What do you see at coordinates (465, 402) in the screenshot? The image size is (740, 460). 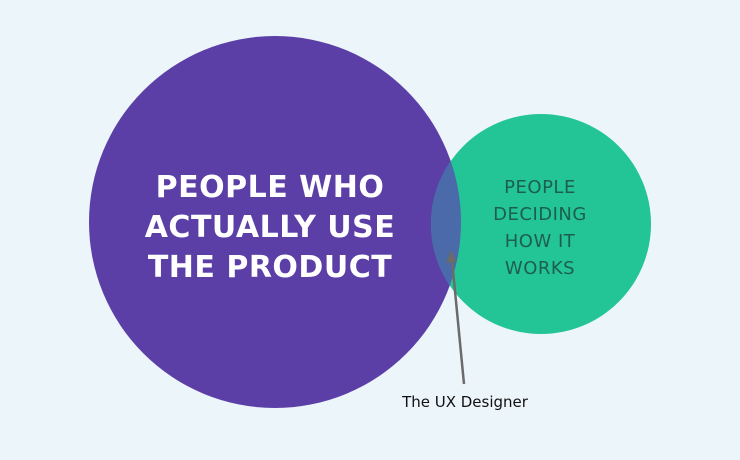 I see `overlap-annotation: The UX Designer` at bounding box center [465, 402].